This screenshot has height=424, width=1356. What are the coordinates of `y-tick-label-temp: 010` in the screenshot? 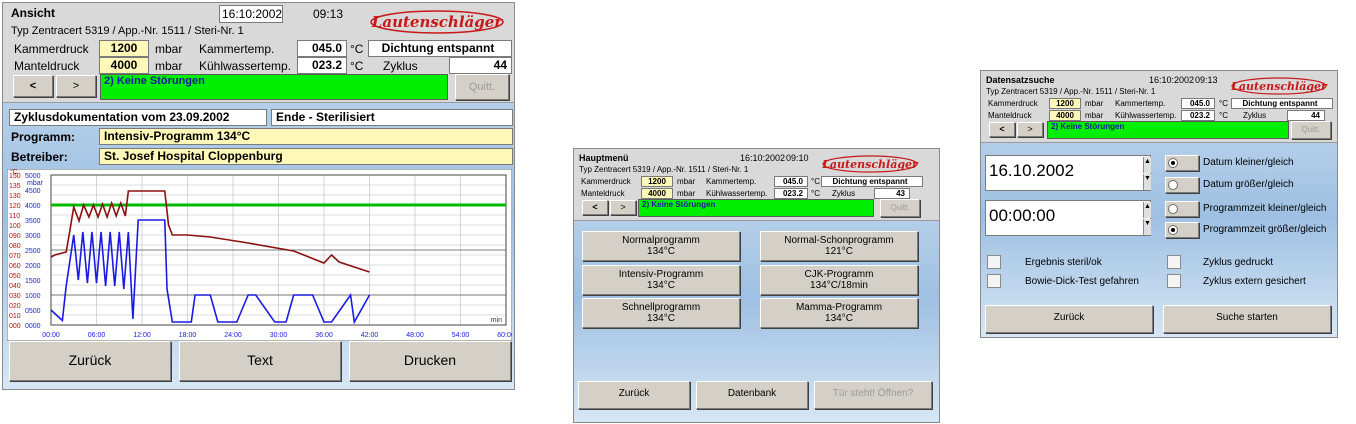 It's located at (15, 316).